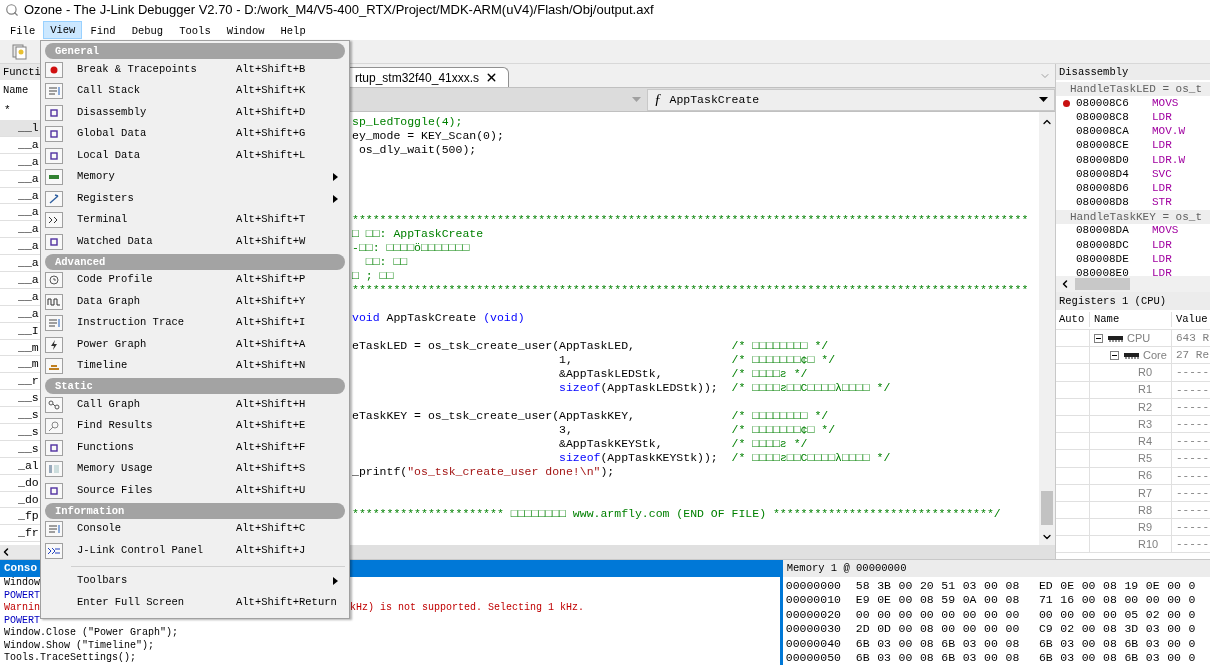 This screenshot has height=665, width=1210. Describe the element at coordinates (195, 426) in the screenshot. I see `menu-item: Find Results Alt+Shift+E` at that location.